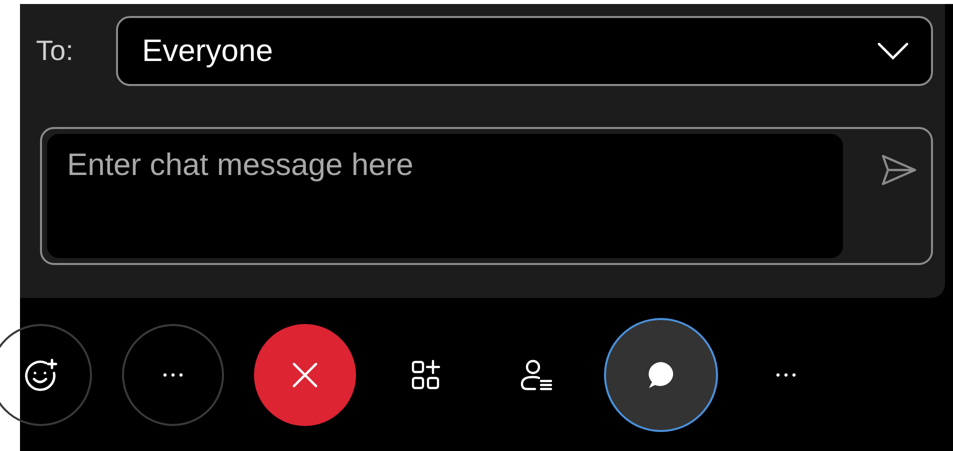 This screenshot has height=451, width=953. I want to click on apps-add-icon, so click(426, 374).